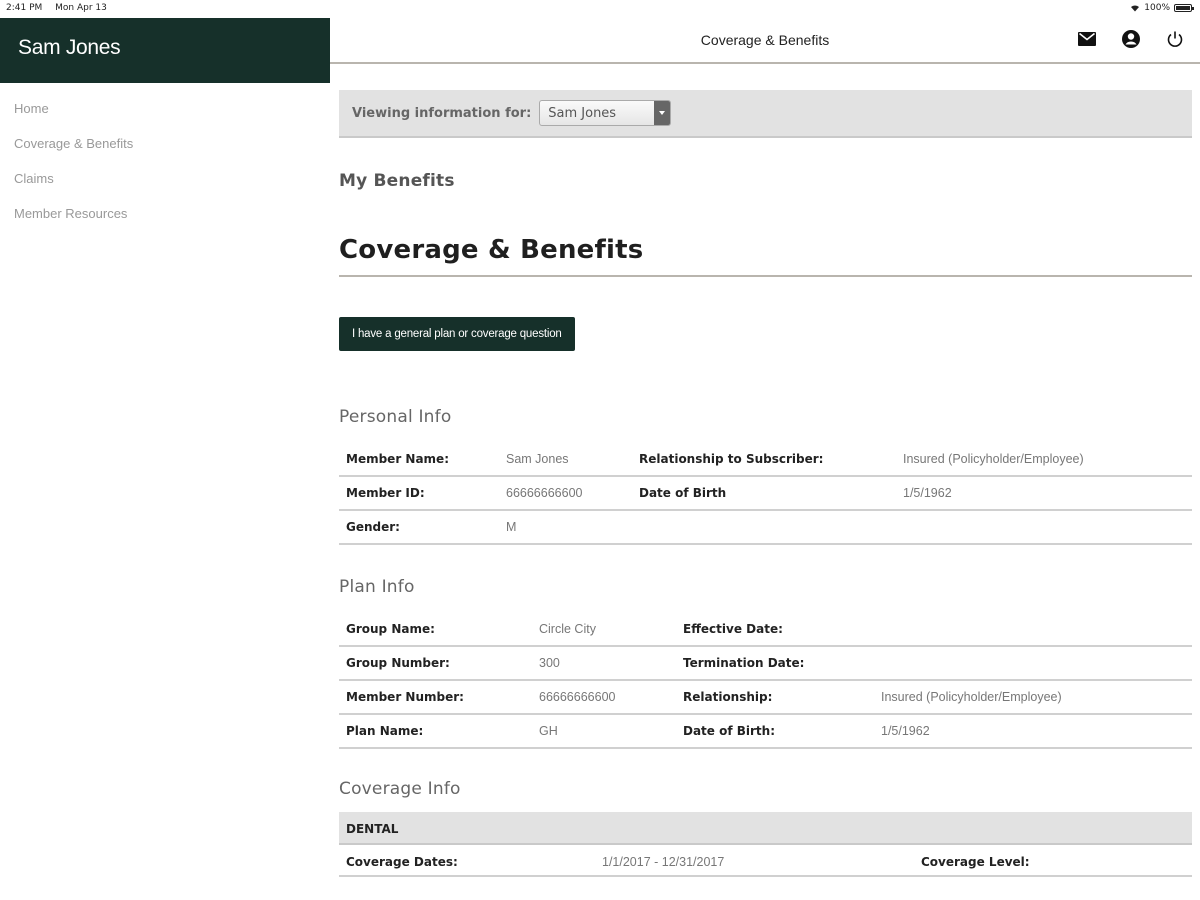 This screenshot has height=900, width=1200. I want to click on personal-info-heading: Personal Info, so click(395, 417).